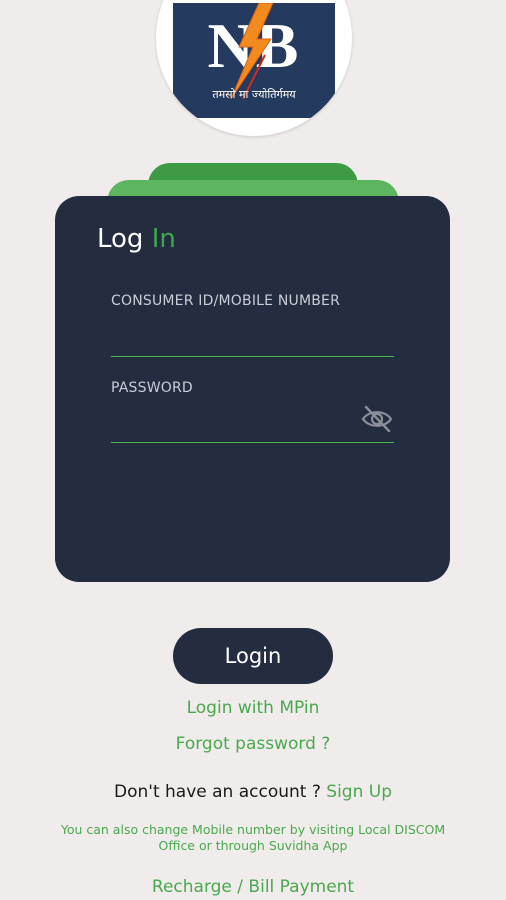 The height and width of the screenshot is (900, 506). What do you see at coordinates (253, 744) in the screenshot?
I see `forgot-password-link: Forgot password ?` at bounding box center [253, 744].